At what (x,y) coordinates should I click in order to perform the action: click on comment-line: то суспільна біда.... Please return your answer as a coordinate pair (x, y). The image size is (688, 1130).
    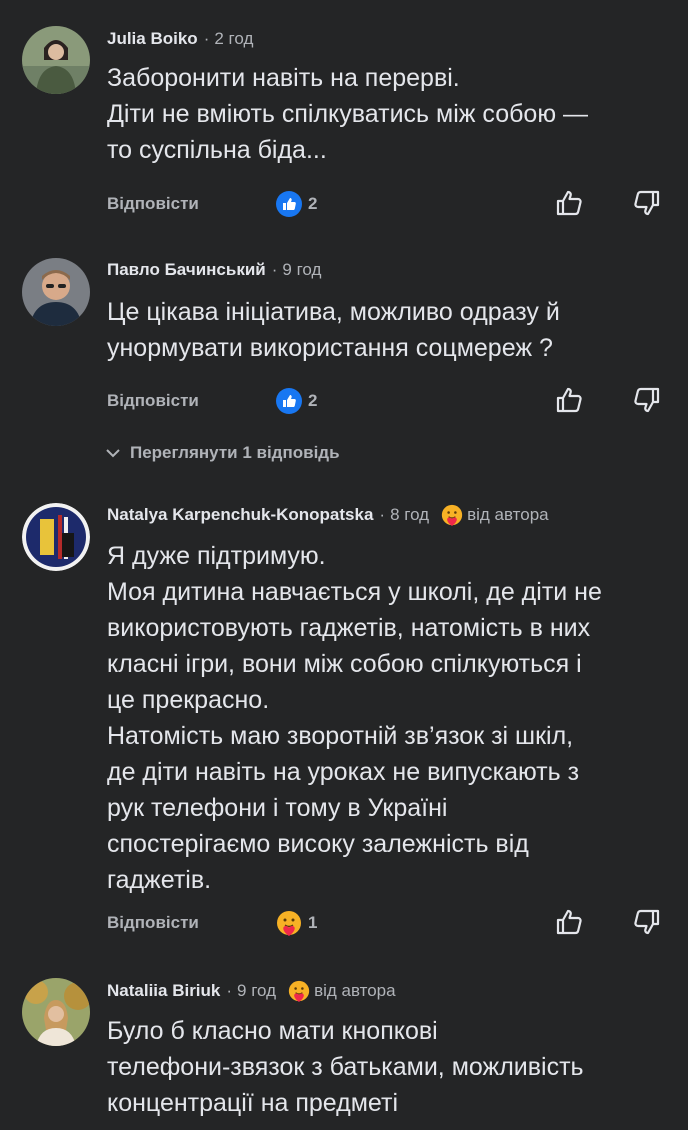
    Looking at the image, I should click on (217, 150).